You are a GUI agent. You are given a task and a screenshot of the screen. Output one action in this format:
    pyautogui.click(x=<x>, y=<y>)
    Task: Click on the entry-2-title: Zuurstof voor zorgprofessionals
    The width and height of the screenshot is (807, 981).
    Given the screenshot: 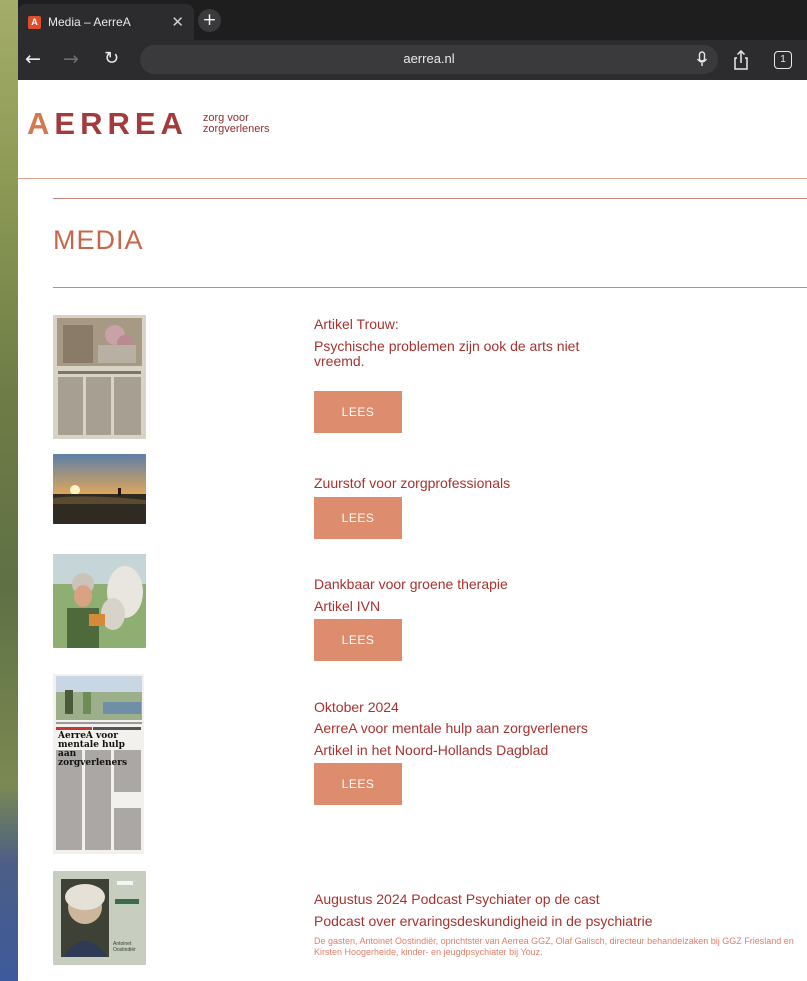 What is the action you would take?
    pyautogui.click(x=412, y=483)
    